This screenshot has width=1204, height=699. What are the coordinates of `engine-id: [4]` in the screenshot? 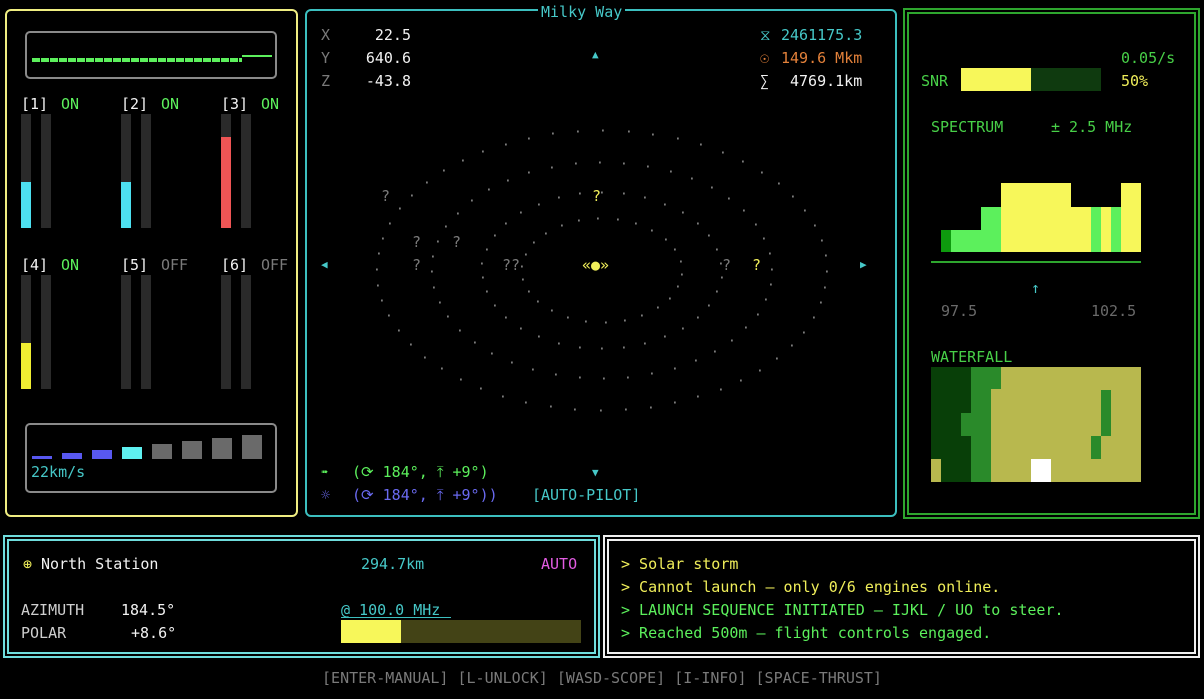 It's located at (35, 265).